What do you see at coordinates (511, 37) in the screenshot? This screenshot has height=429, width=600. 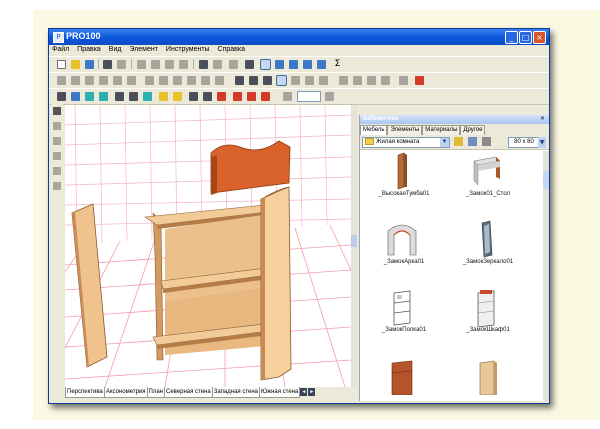 I see `minimize-button: _` at bounding box center [511, 37].